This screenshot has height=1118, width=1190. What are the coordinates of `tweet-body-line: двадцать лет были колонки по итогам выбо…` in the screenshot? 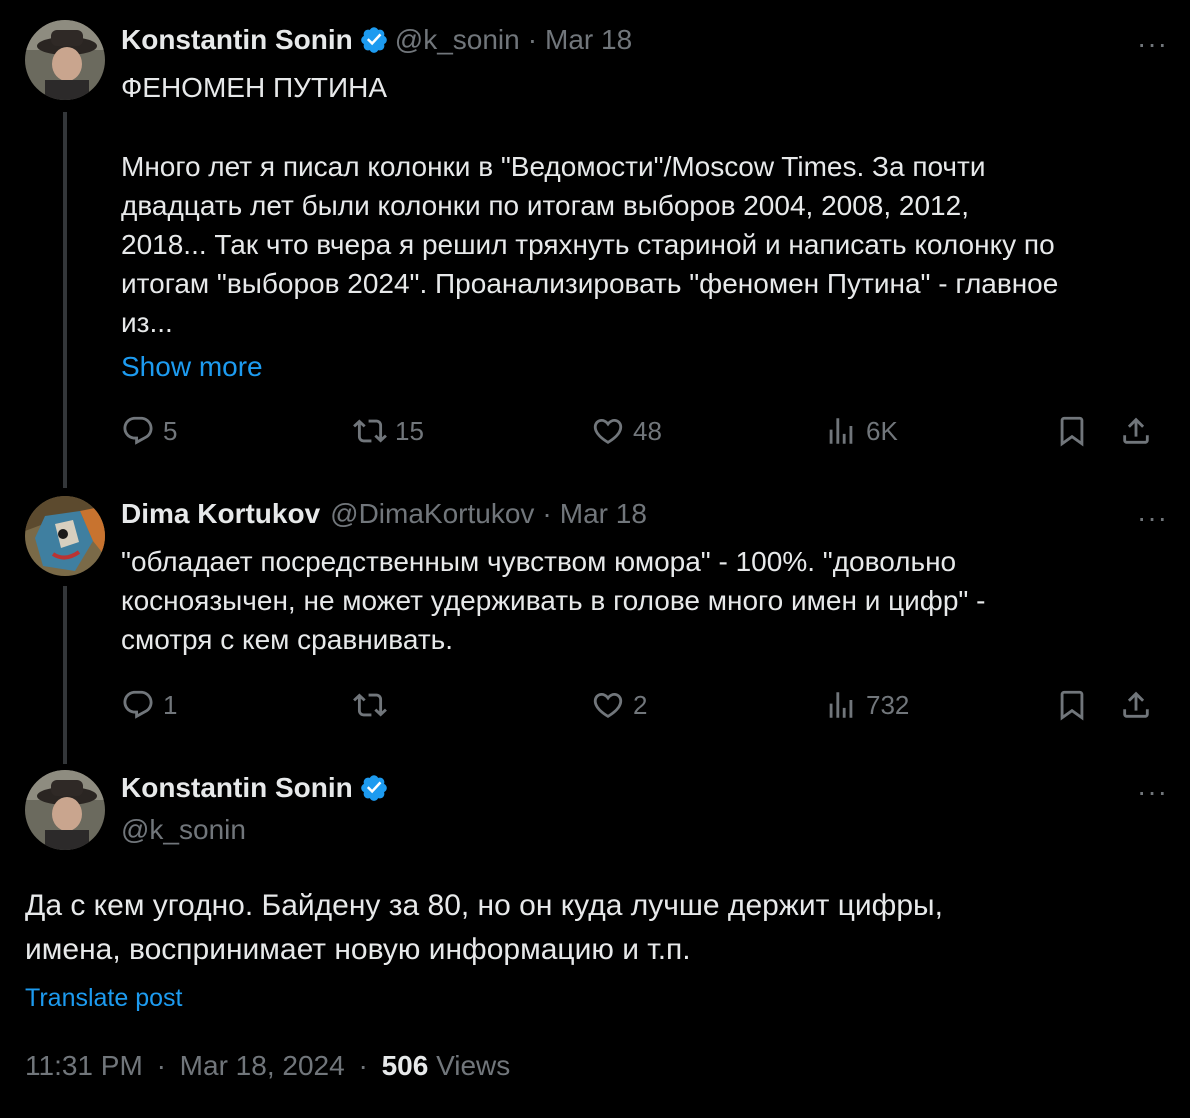 It's located at (545, 205).